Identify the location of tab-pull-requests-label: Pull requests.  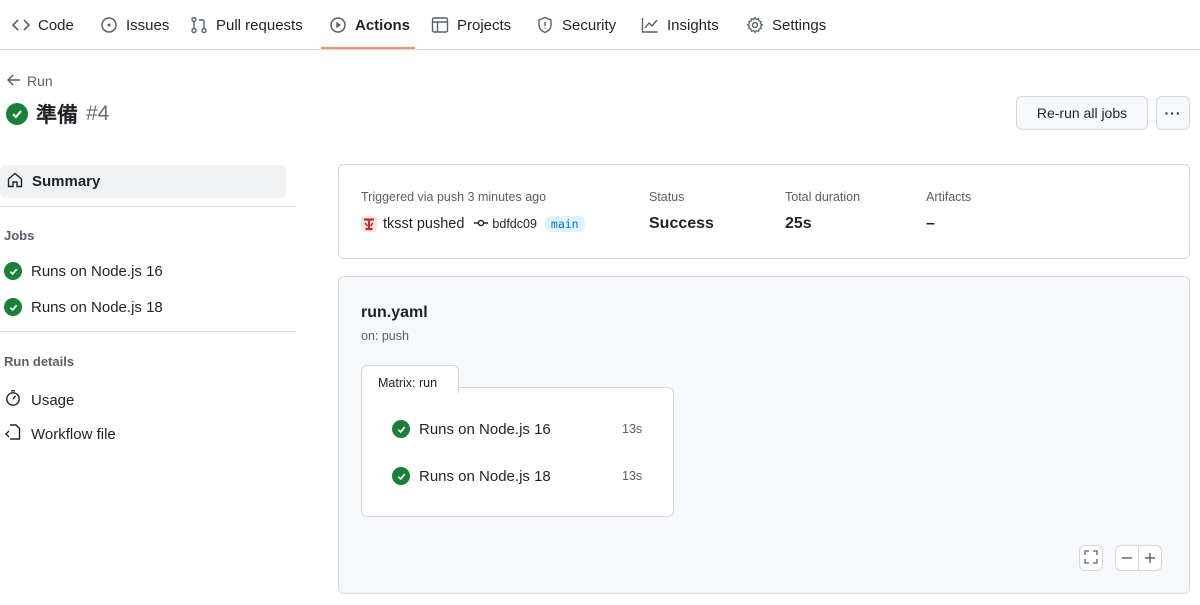
(259, 25).